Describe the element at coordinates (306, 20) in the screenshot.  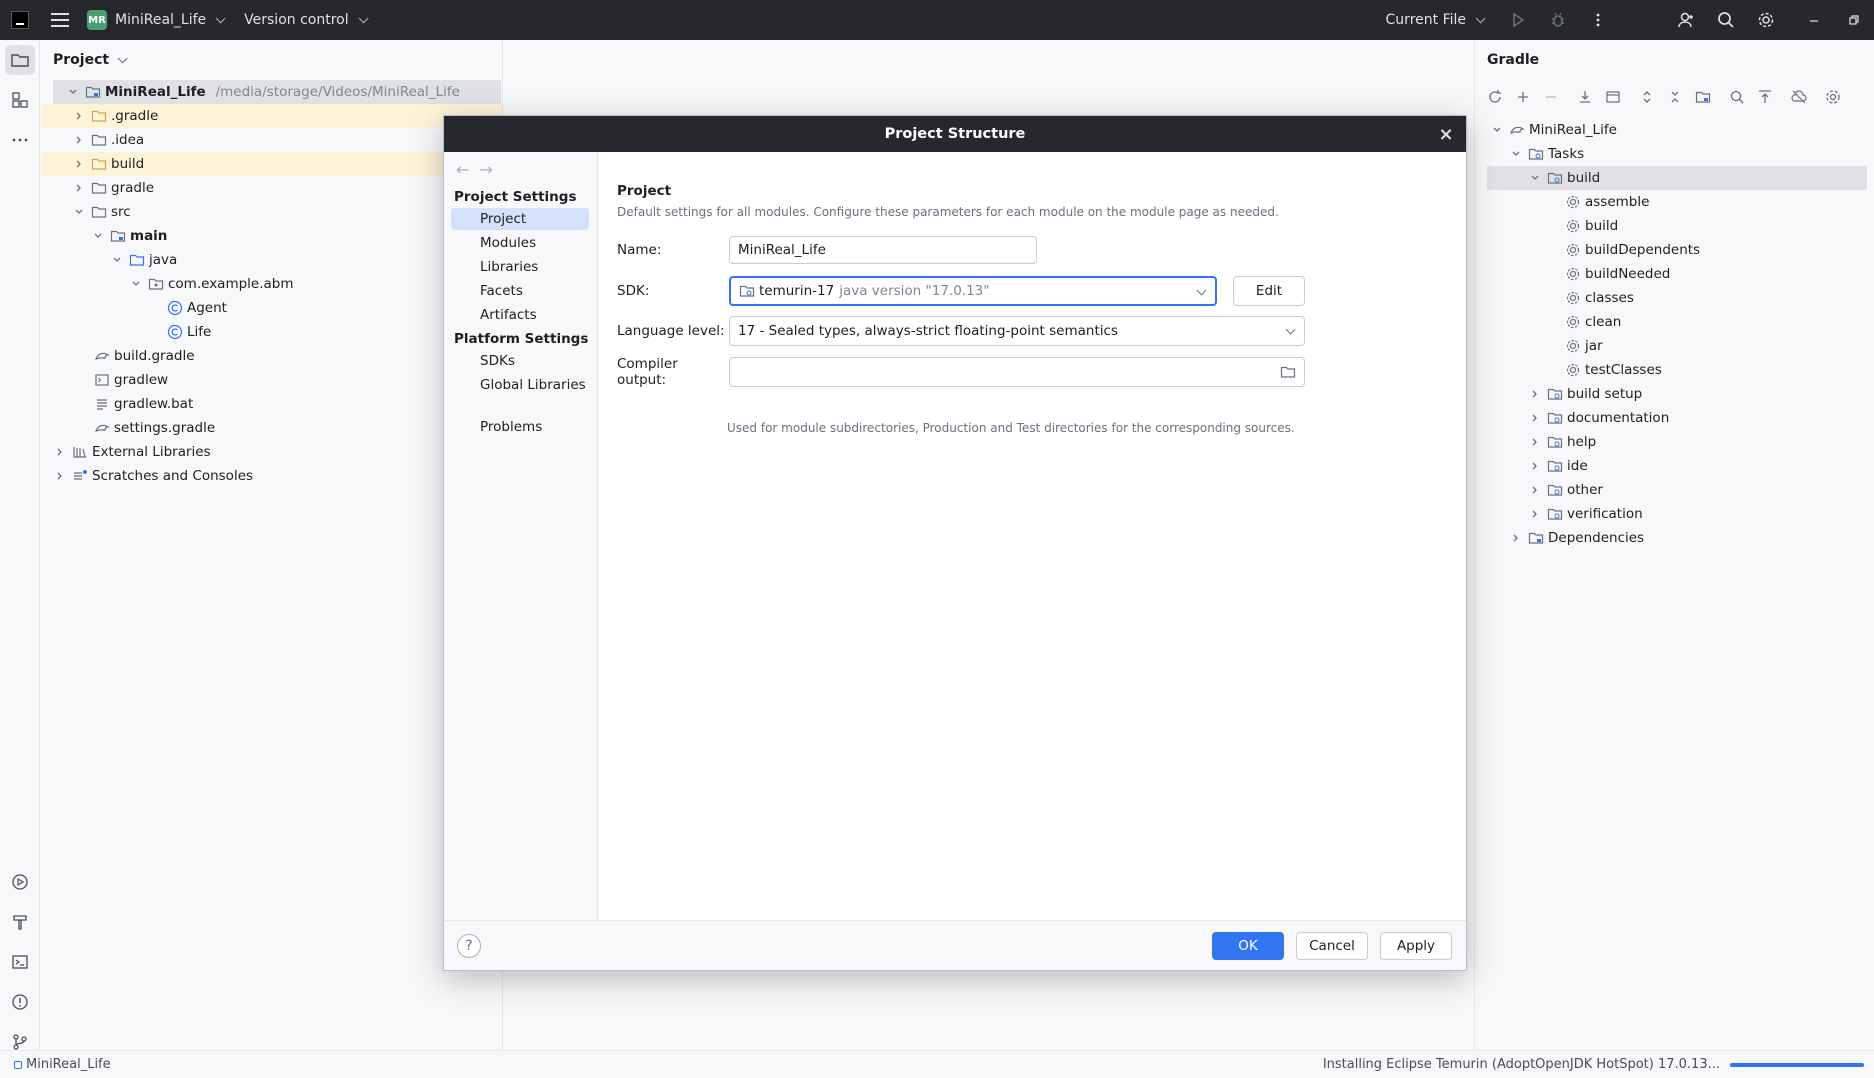
I see `version-control-menu: Version control` at that location.